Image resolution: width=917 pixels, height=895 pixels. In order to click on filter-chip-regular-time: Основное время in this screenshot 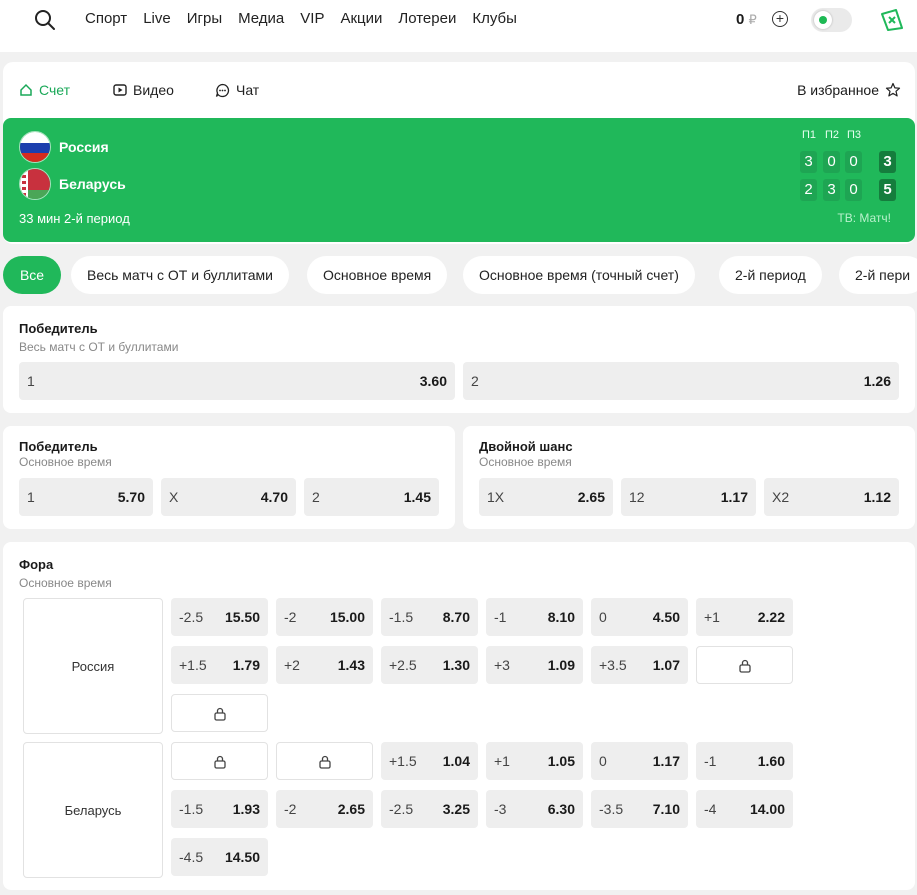, I will do `click(377, 275)`.